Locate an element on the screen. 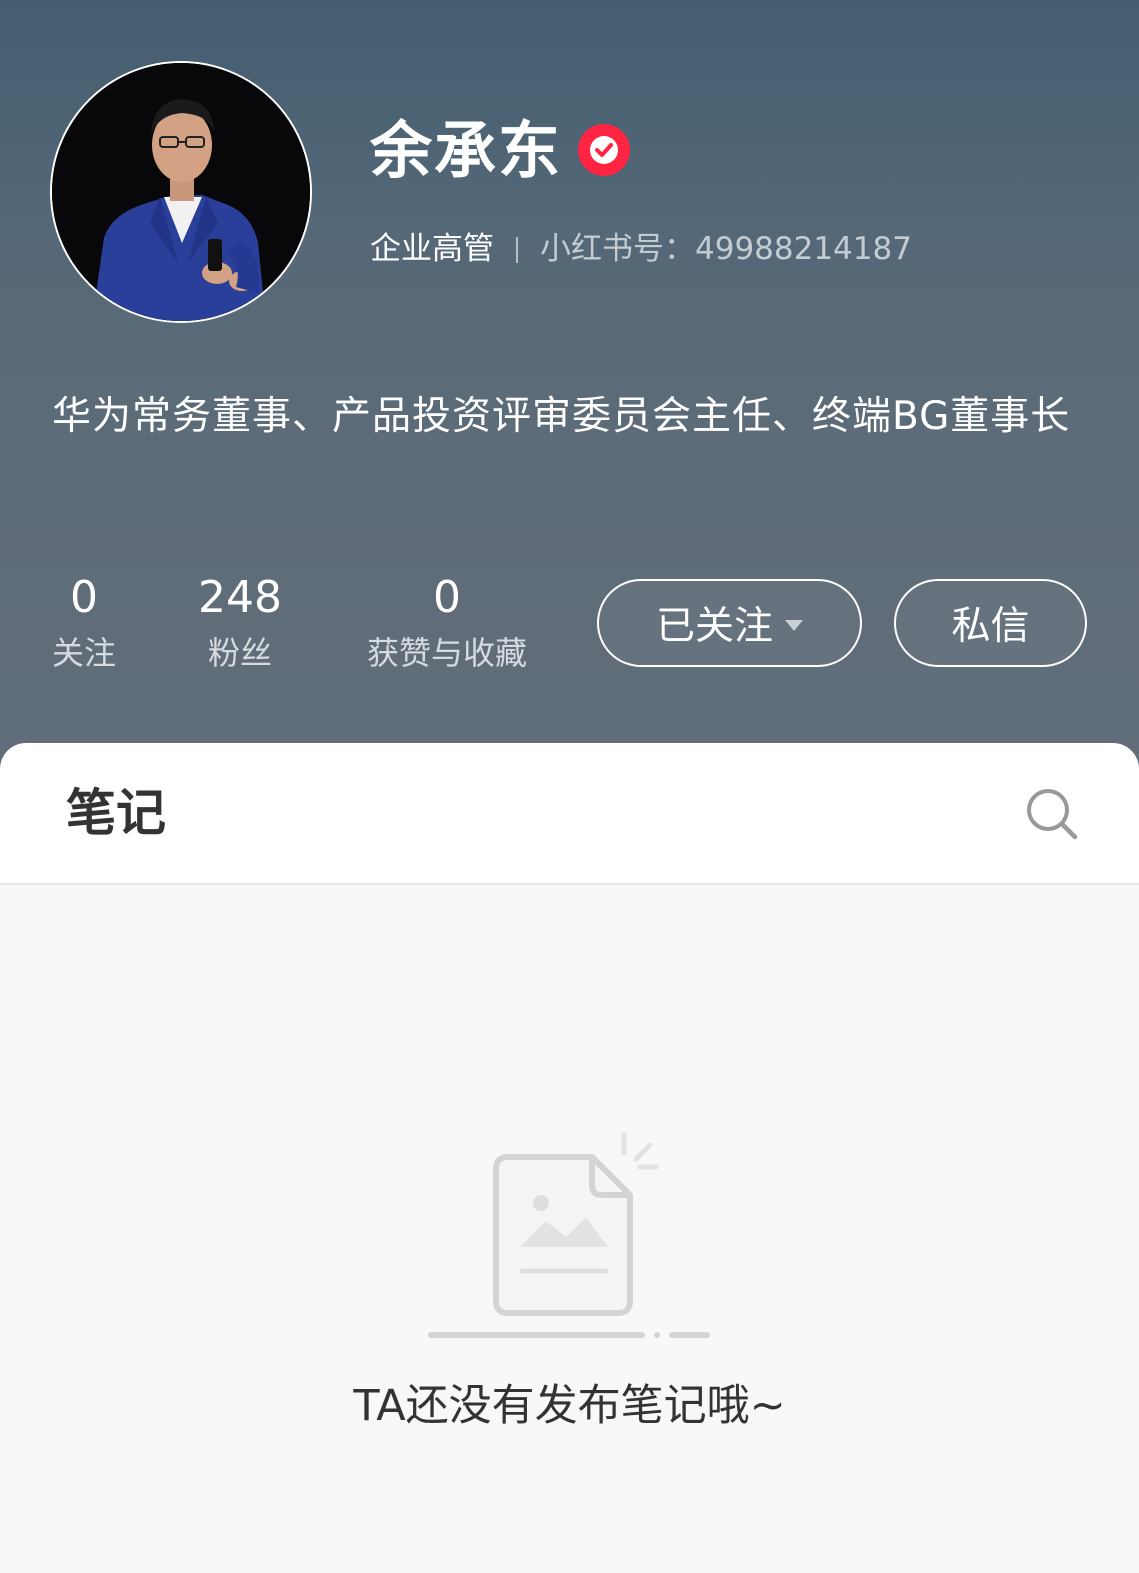 Image resolution: width=1139 pixels, height=1573 pixels. stat-followers-label: 粉丝 is located at coordinates (239, 653).